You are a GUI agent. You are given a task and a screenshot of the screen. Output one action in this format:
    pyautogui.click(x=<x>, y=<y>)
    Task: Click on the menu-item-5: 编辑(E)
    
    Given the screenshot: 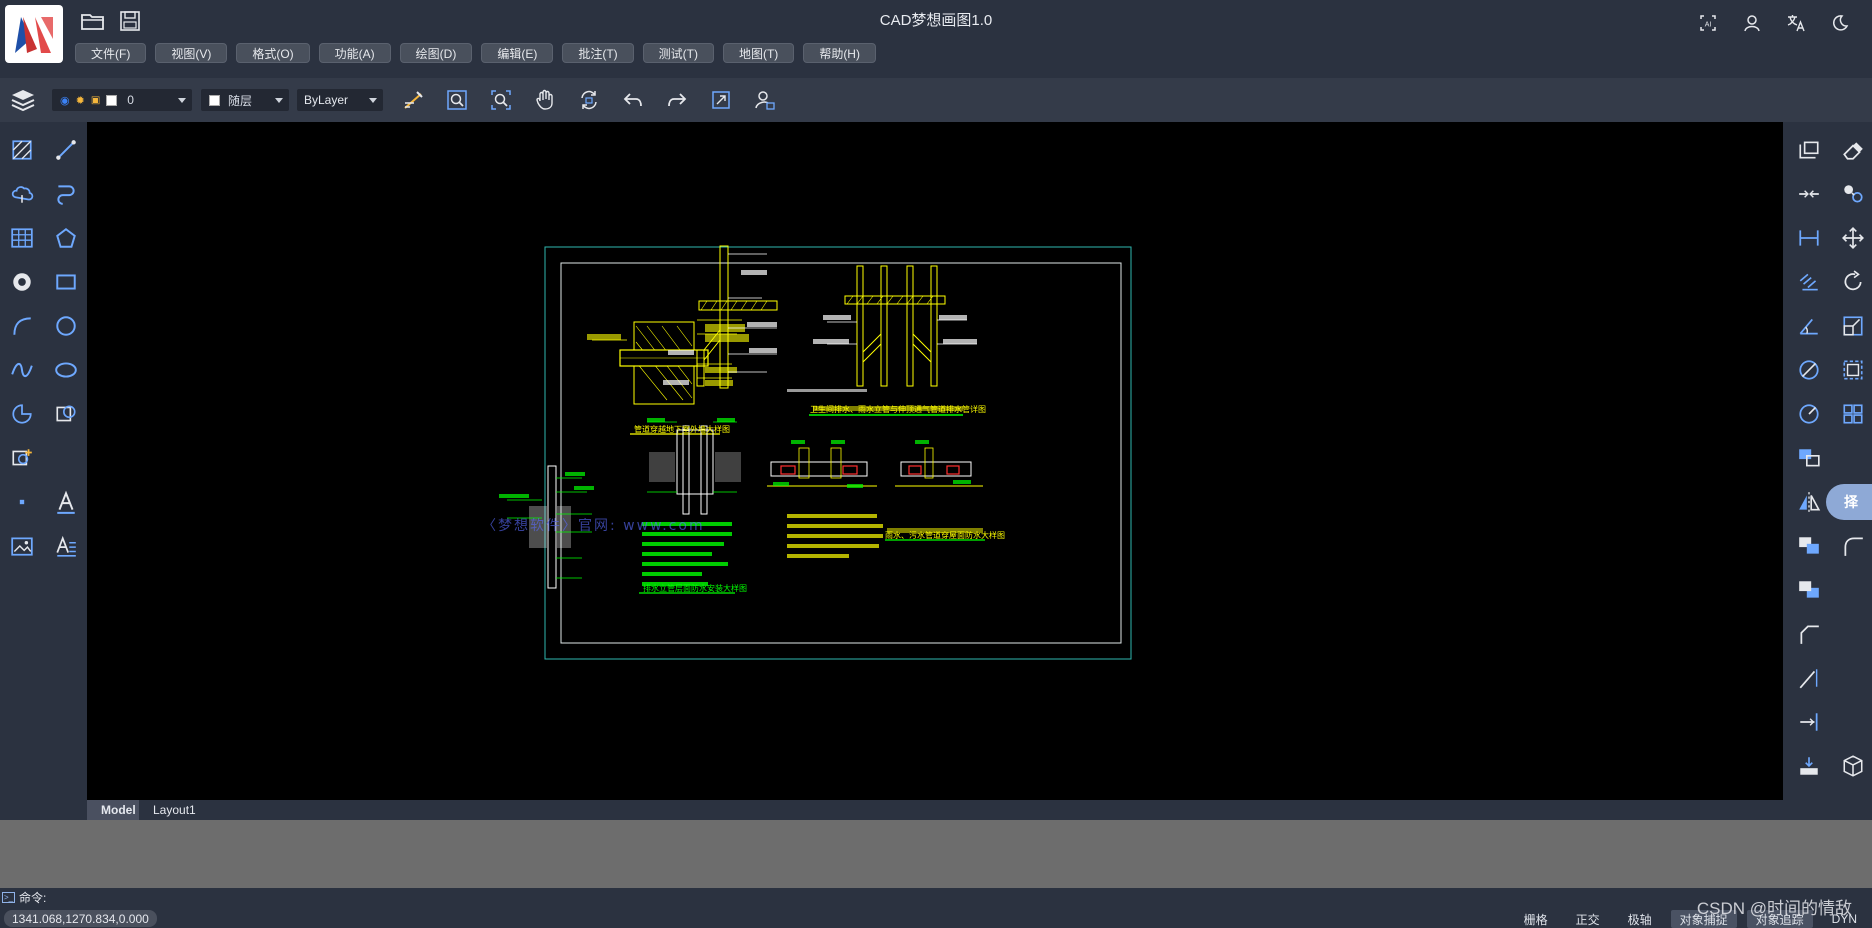 What is the action you would take?
    pyautogui.click(x=517, y=53)
    